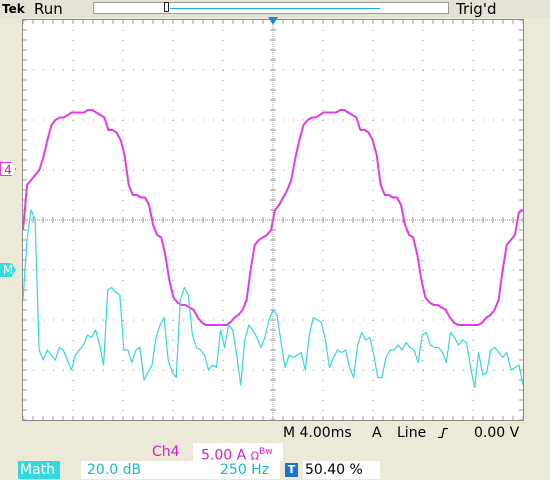 The height and width of the screenshot is (480, 550). Describe the element at coordinates (266, 452) in the screenshot. I see `bandwidth-limit-icon: Bw` at that location.